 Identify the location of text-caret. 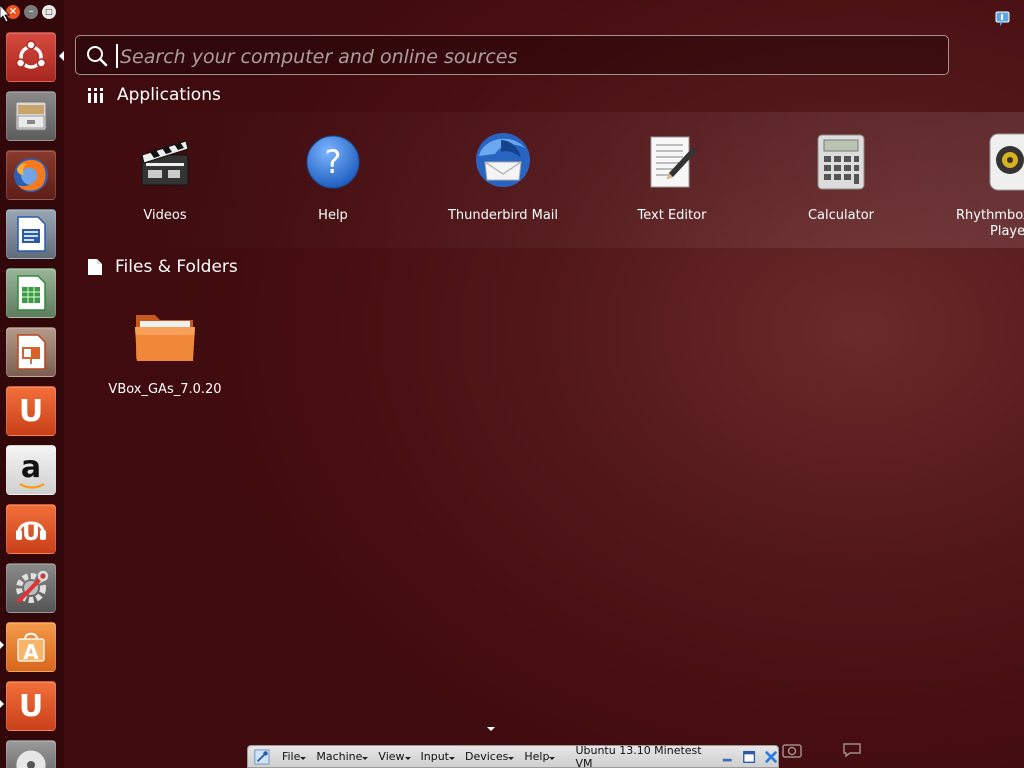
(117, 56).